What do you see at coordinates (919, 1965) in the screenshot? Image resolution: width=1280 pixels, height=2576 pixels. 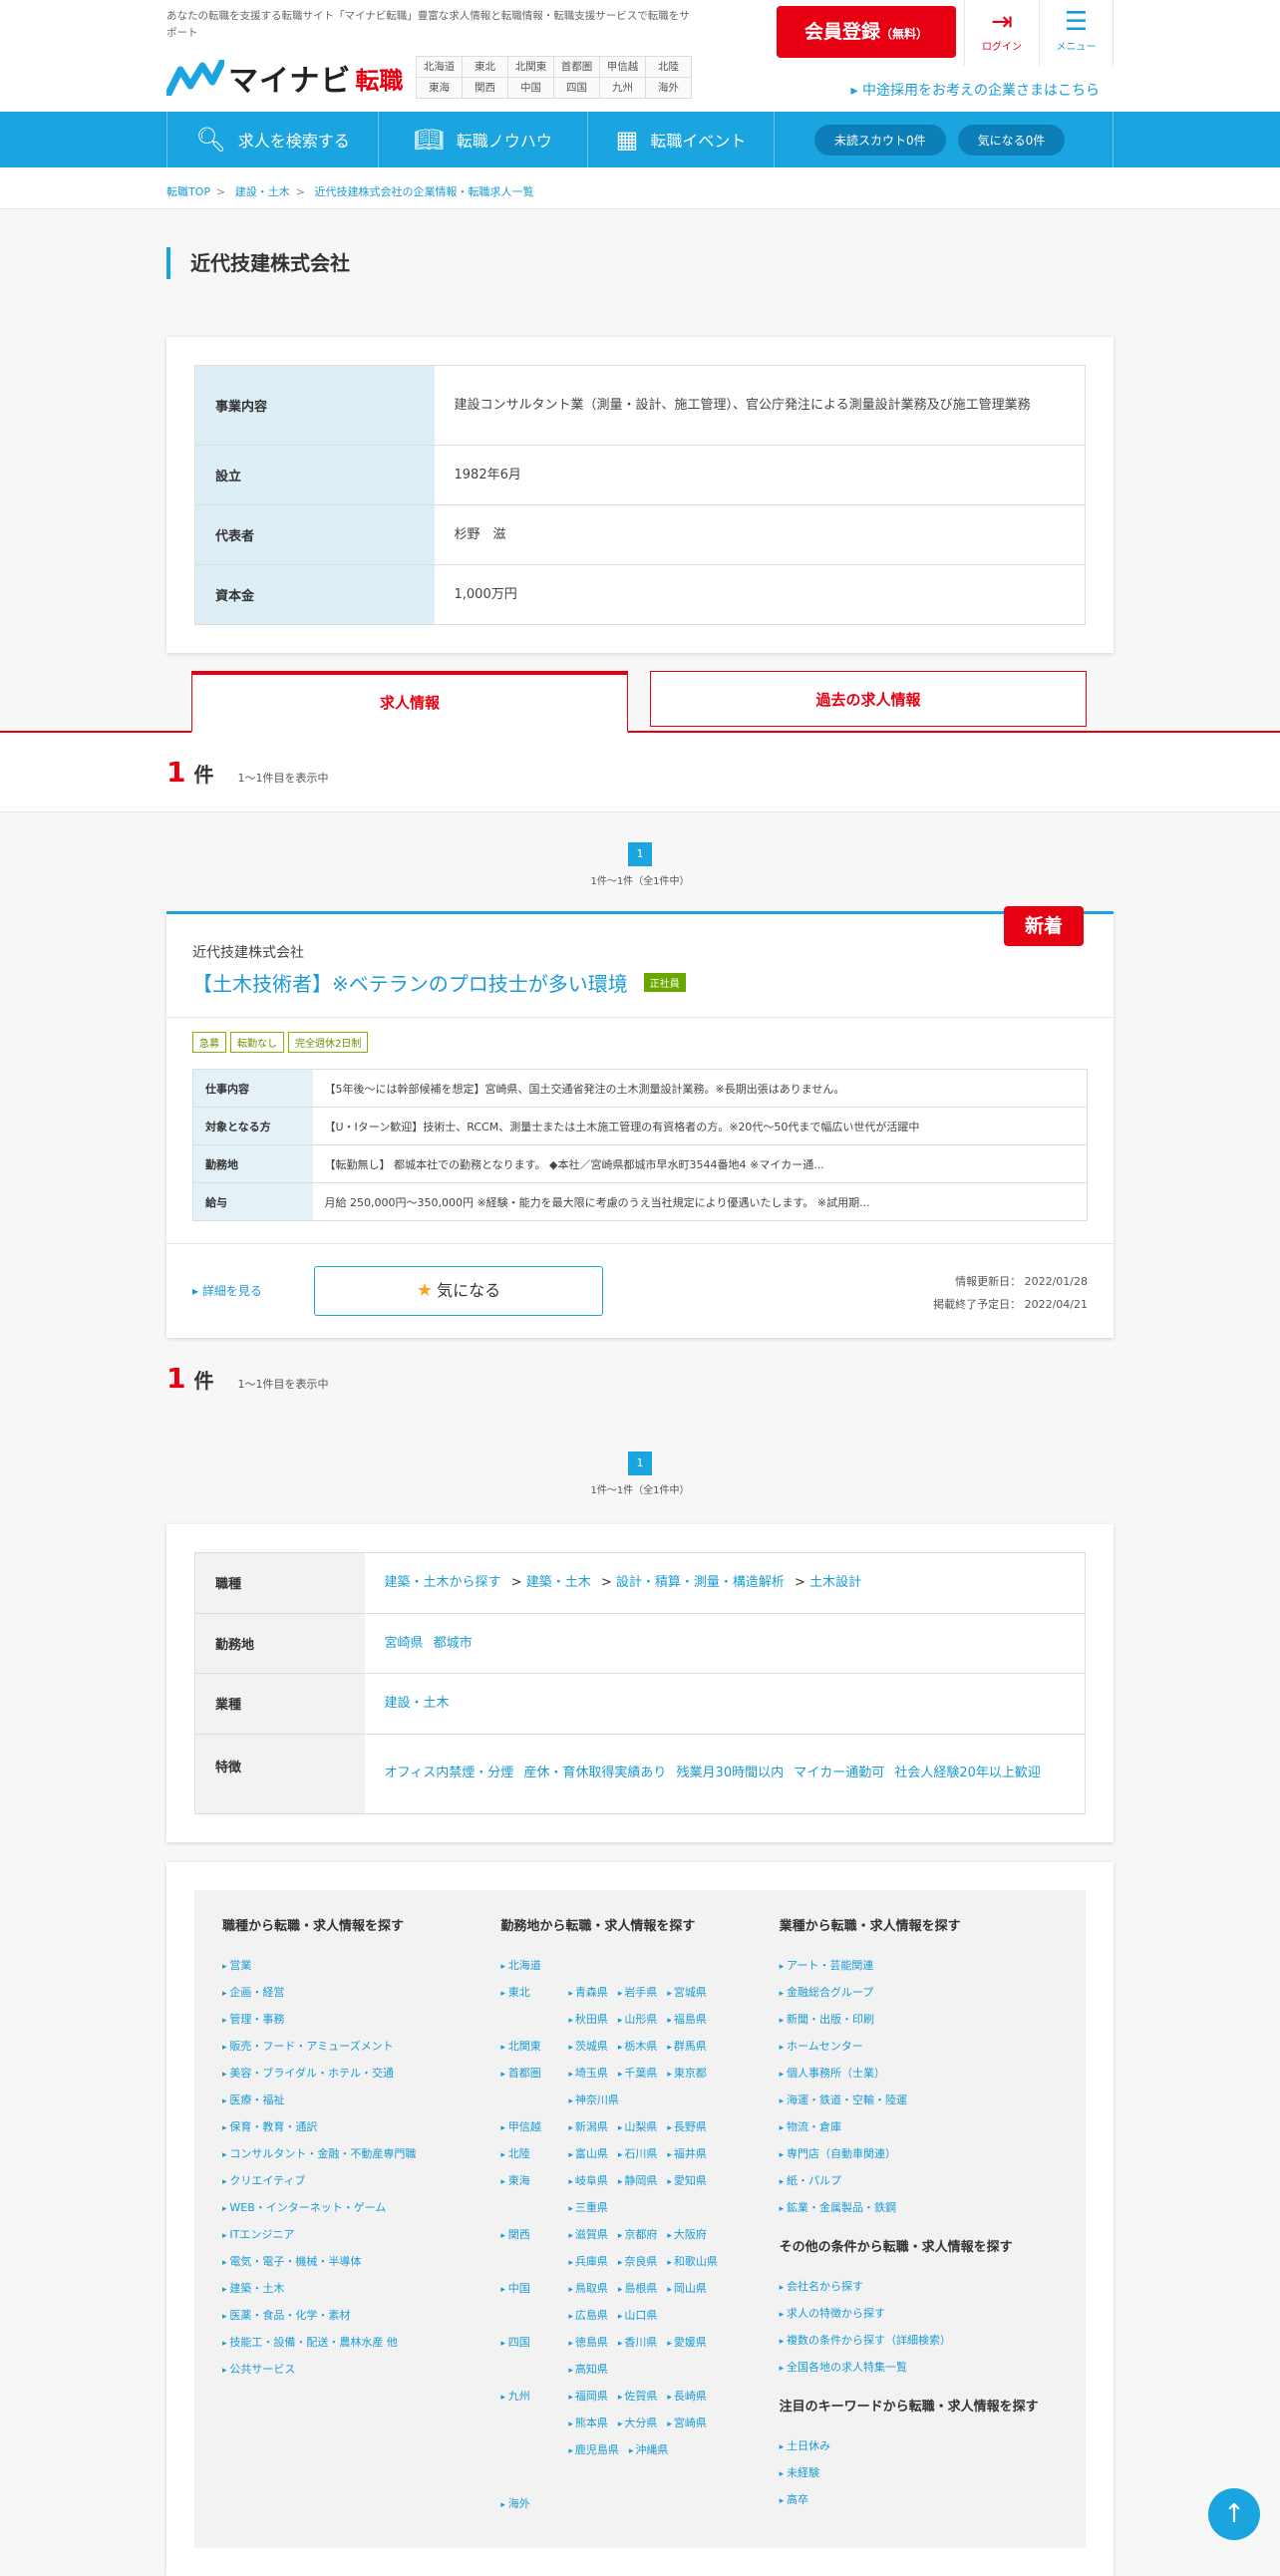 I see `industry-link: アート・芸能関連` at bounding box center [919, 1965].